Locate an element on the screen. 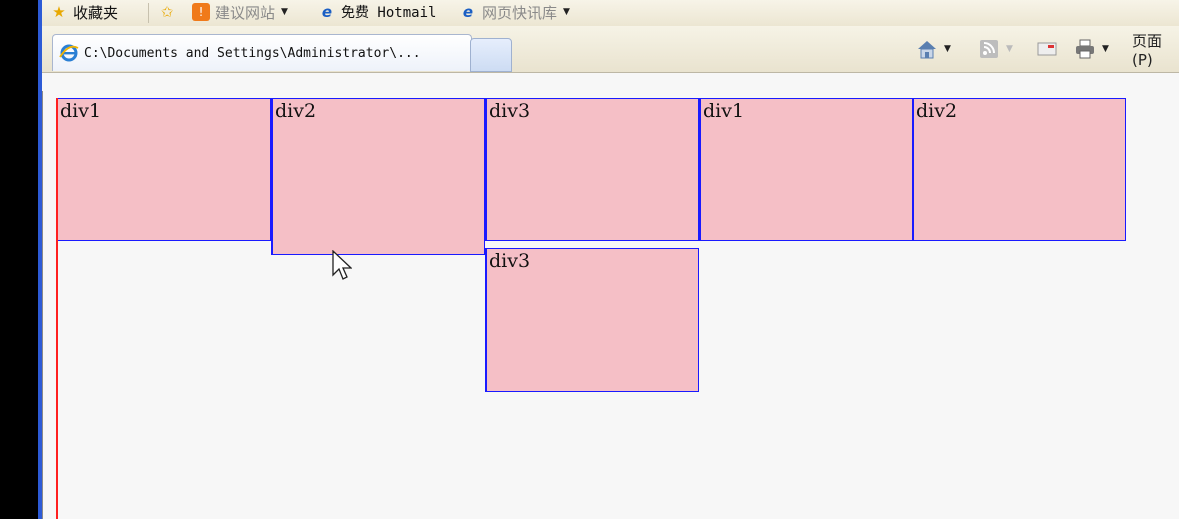 The width and height of the screenshot is (1179, 519). suggested-sites-icon: ! is located at coordinates (201, 12).